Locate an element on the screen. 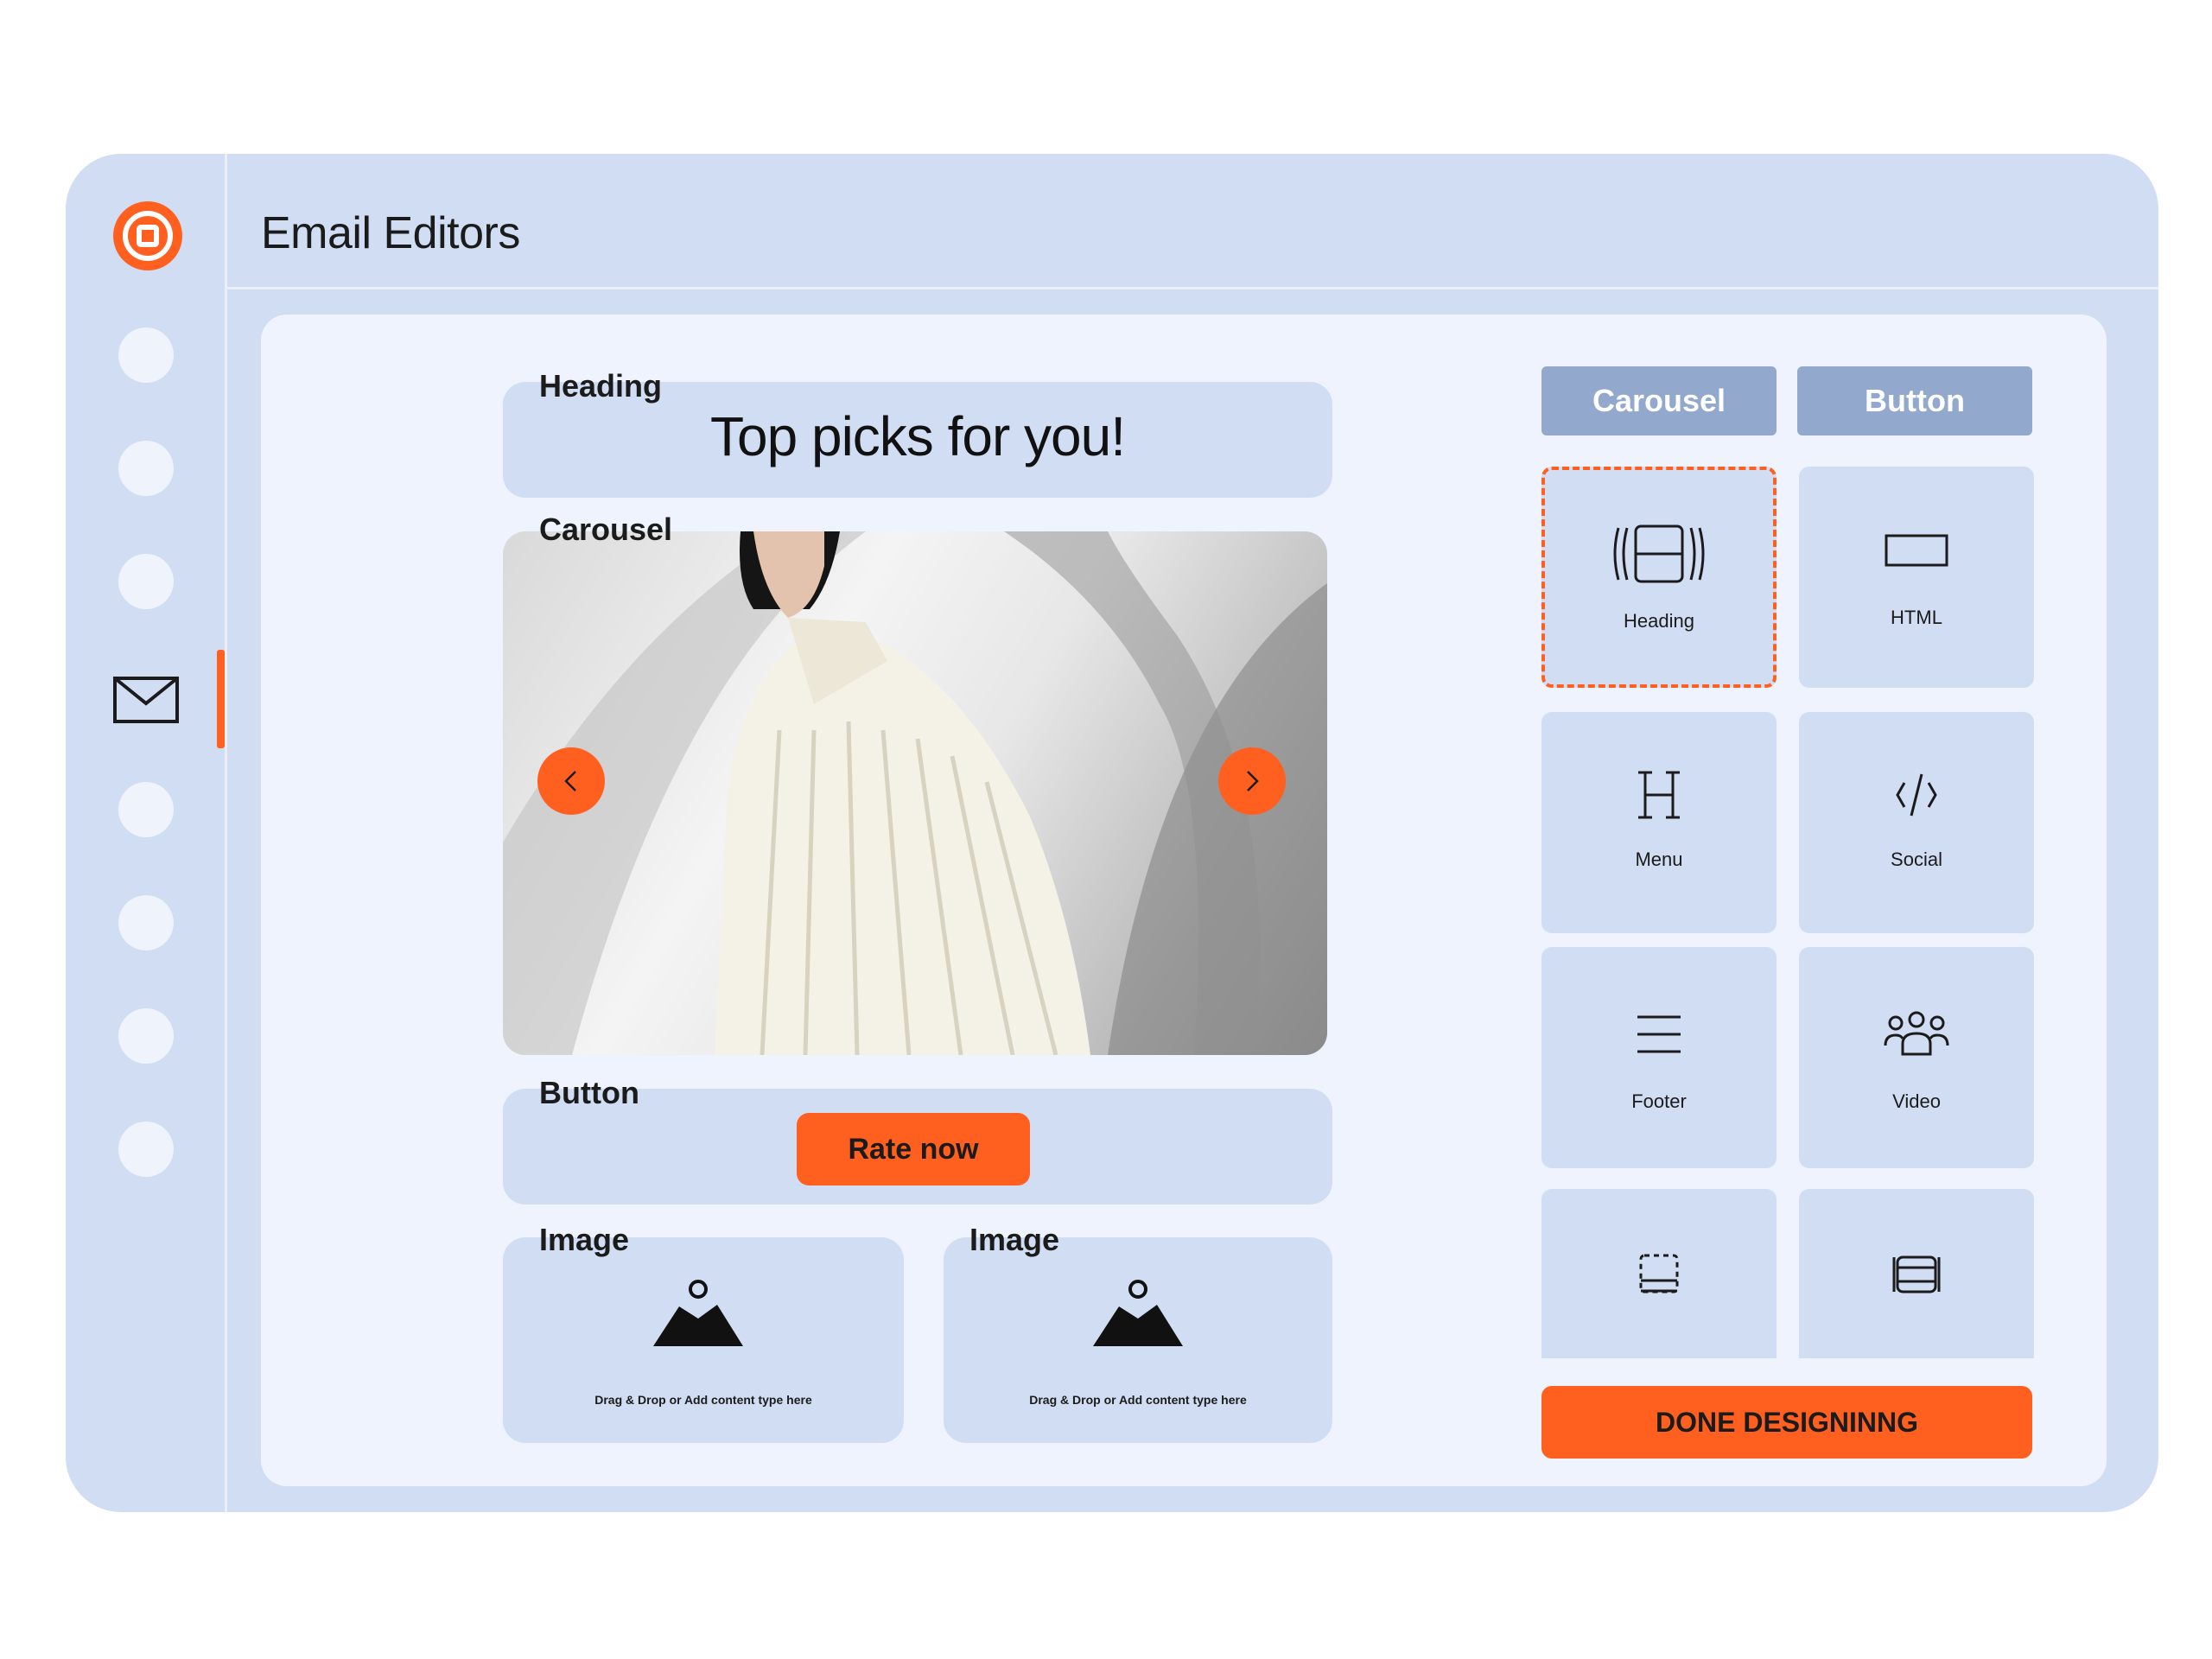 This screenshot has width=2212, height=1659. done-designing-button: DONE DESIGNINNG is located at coordinates (1786, 1422).